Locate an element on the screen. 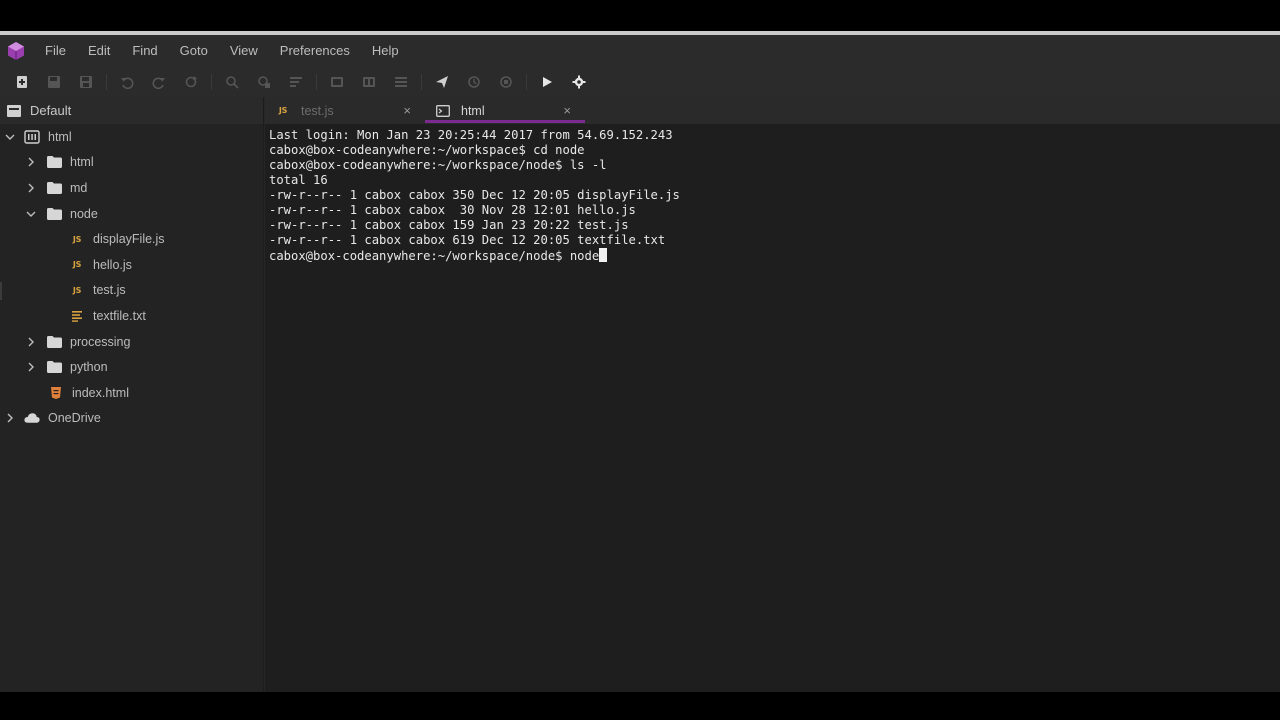  deploy-icon is located at coordinates (442, 82).